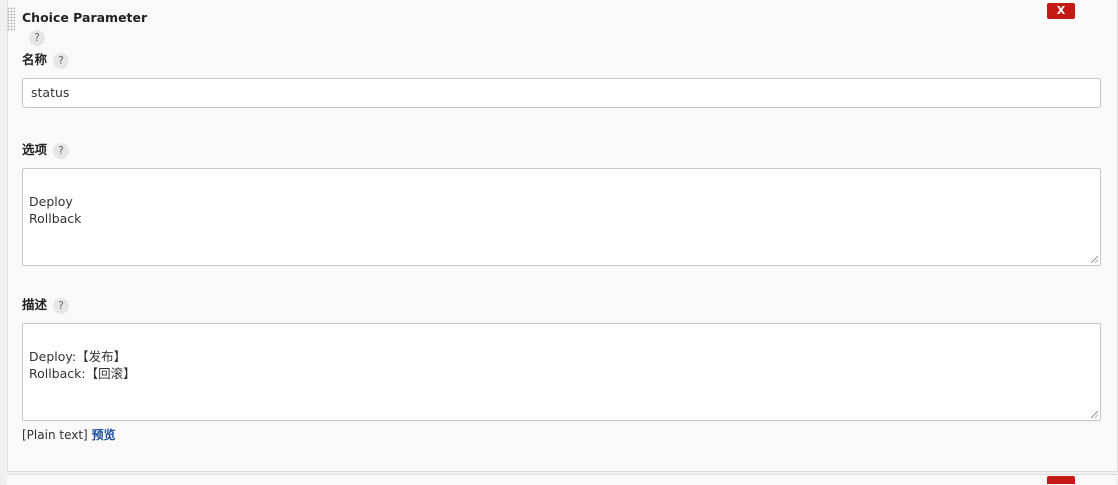 The height and width of the screenshot is (485, 1118). I want to click on next-delete-button, so click(1061, 480).